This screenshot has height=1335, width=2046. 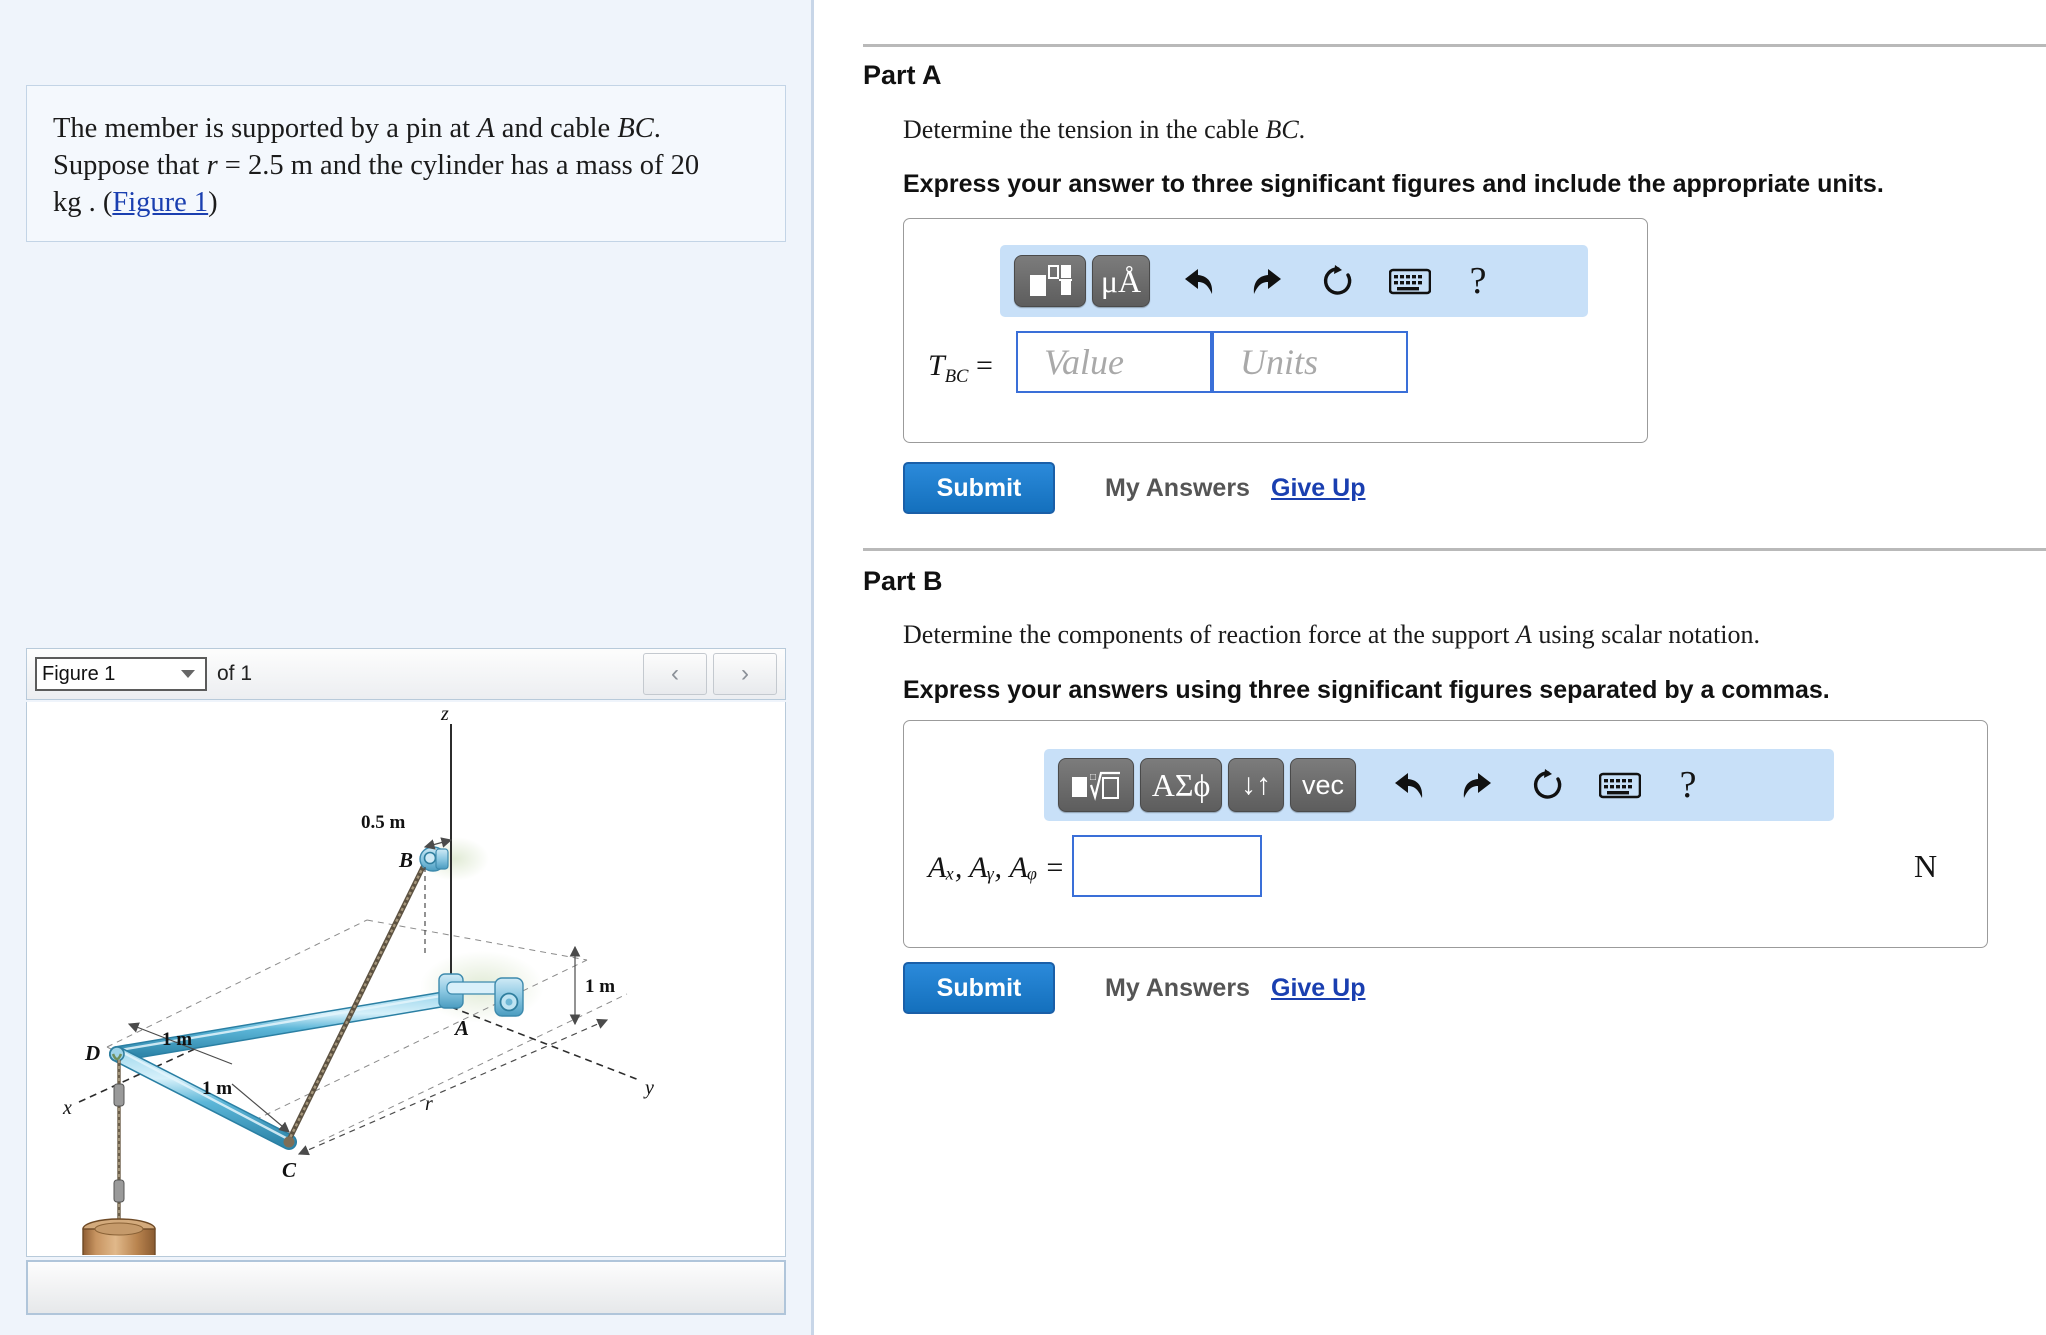 I want to click on symbol-r: r, so click(x=212, y=166).